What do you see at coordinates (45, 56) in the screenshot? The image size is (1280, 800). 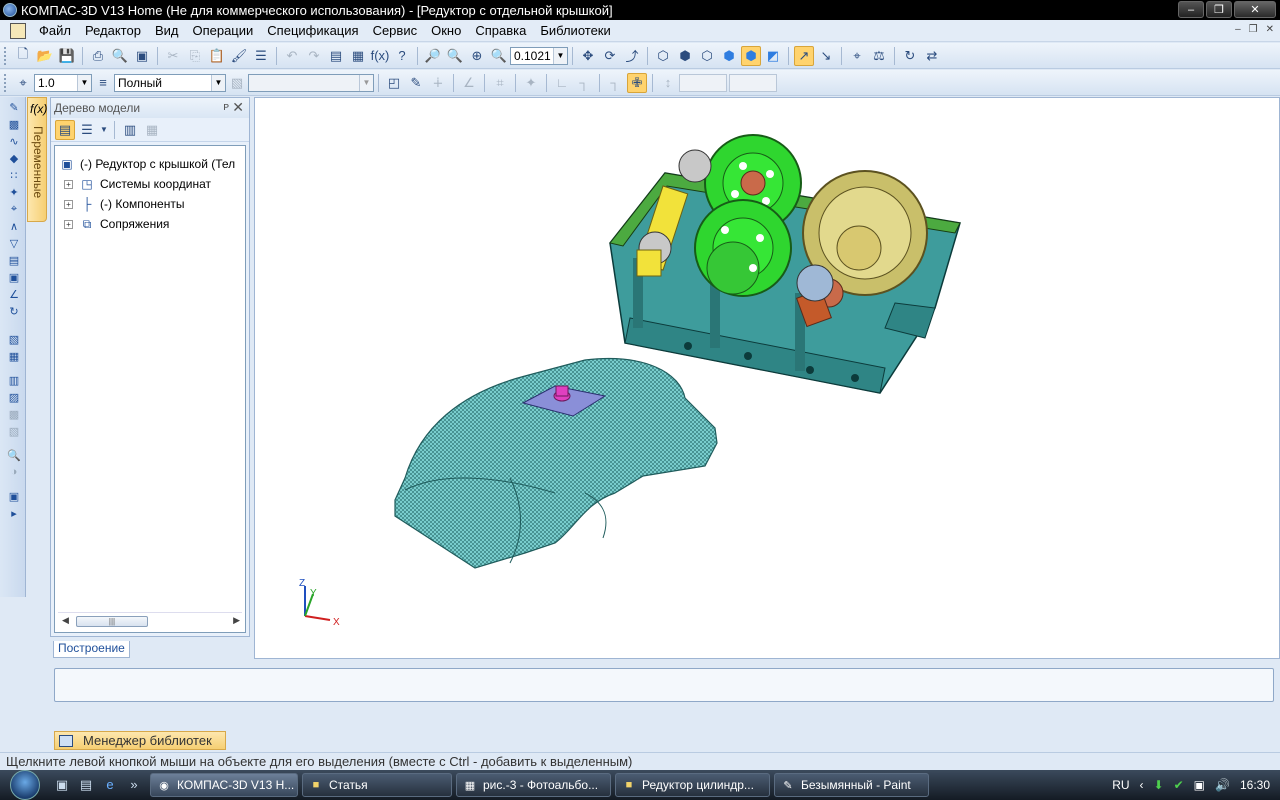 I see `open-icon: 📂` at bounding box center [45, 56].